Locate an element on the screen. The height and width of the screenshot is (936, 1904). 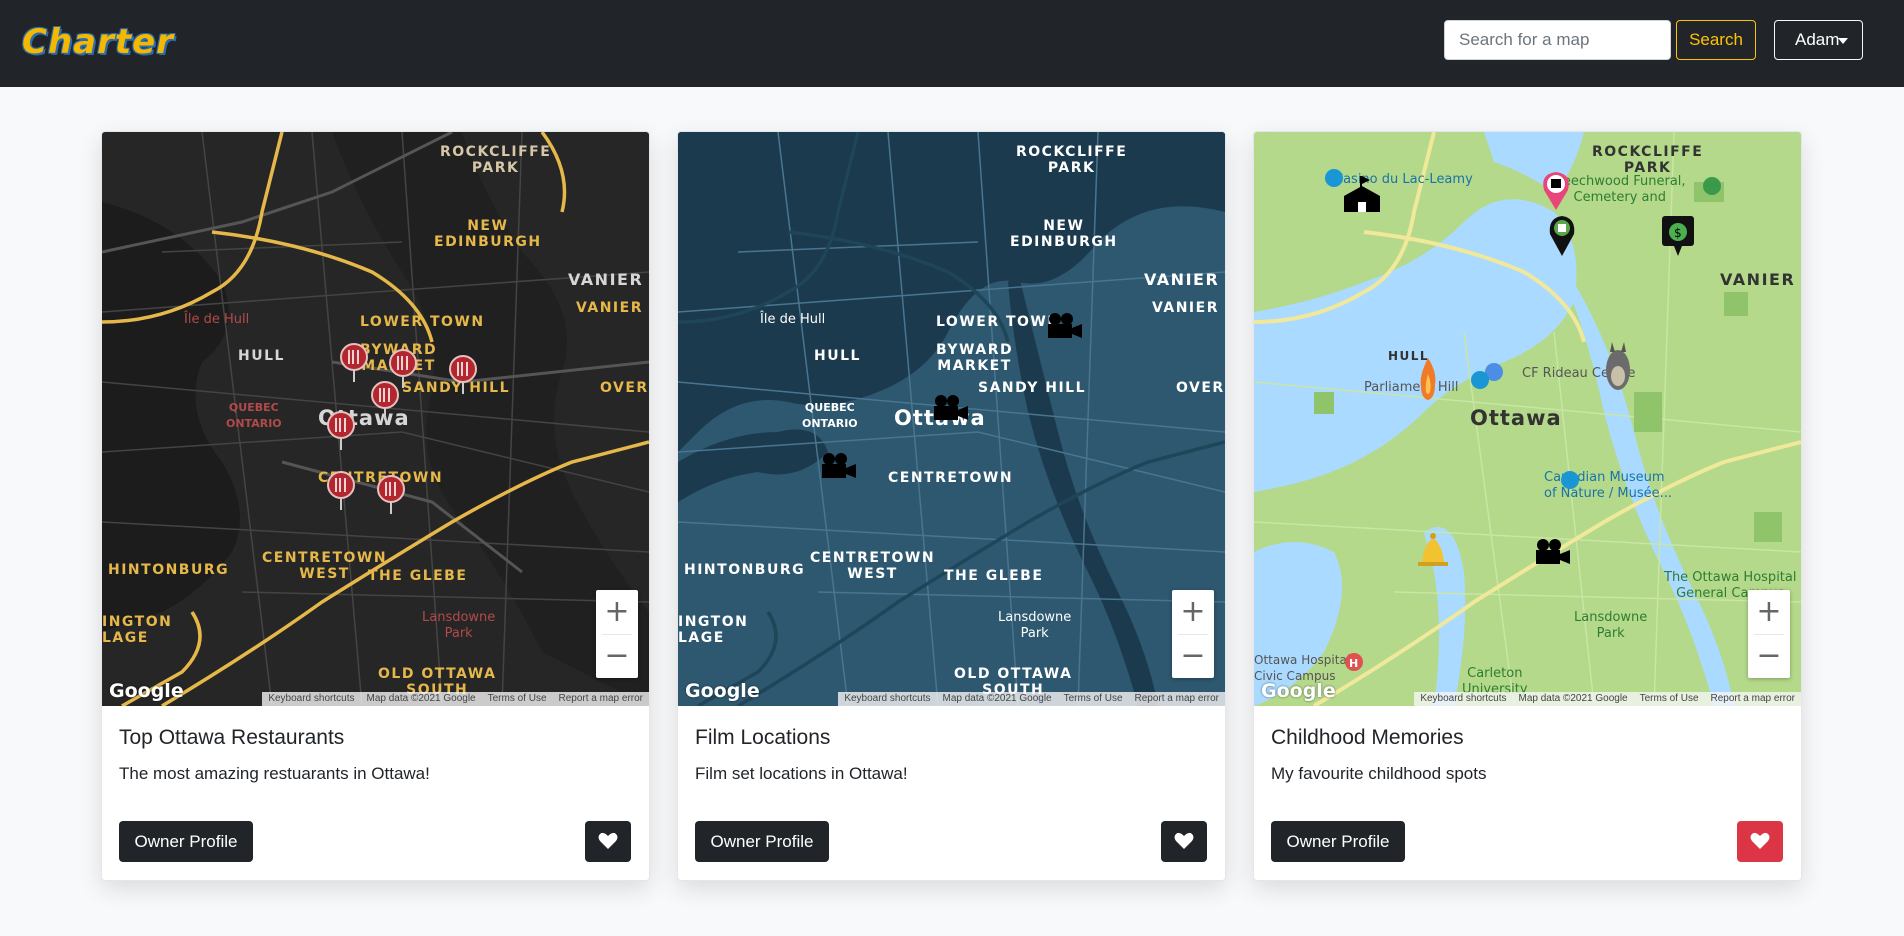
museum-poi-icon is located at coordinates (1570, 480).